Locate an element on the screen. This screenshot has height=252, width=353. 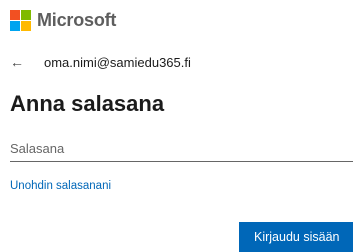
logo-square-blue is located at coordinates (15, 25).